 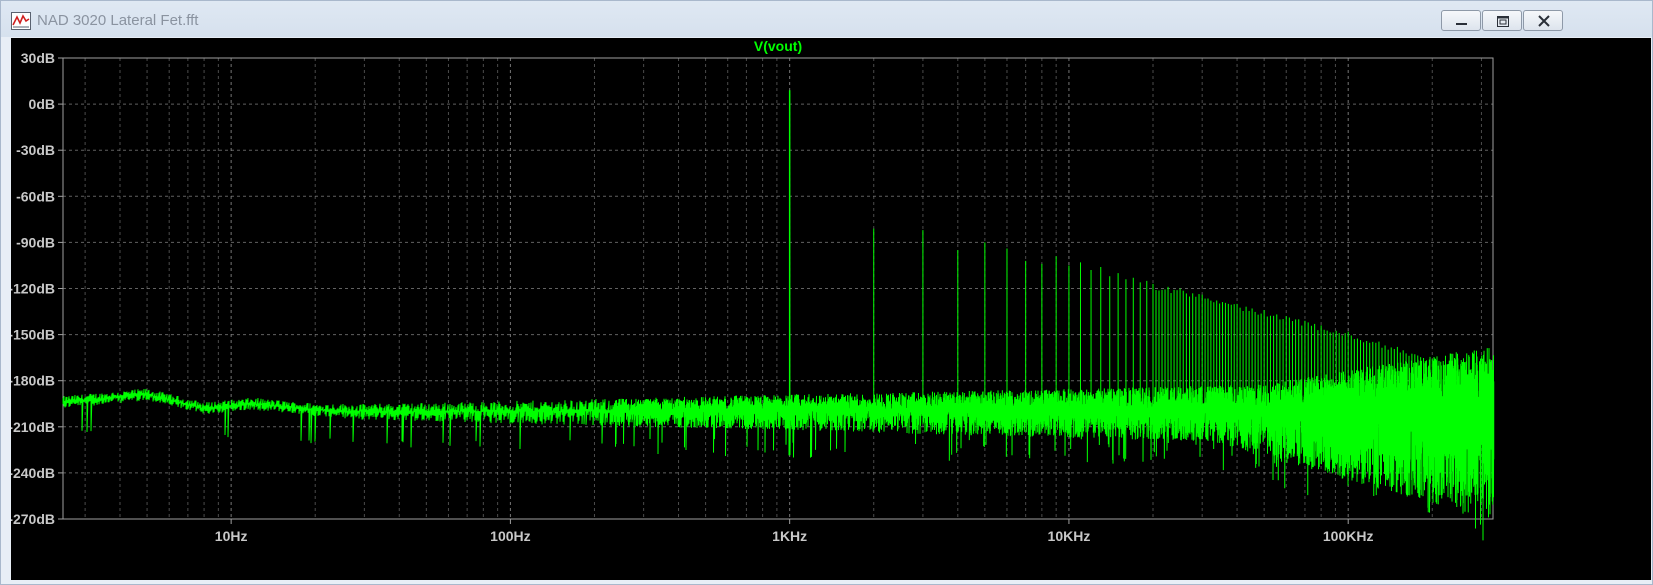 I want to click on waveform-app-icon, so click(x=21, y=21).